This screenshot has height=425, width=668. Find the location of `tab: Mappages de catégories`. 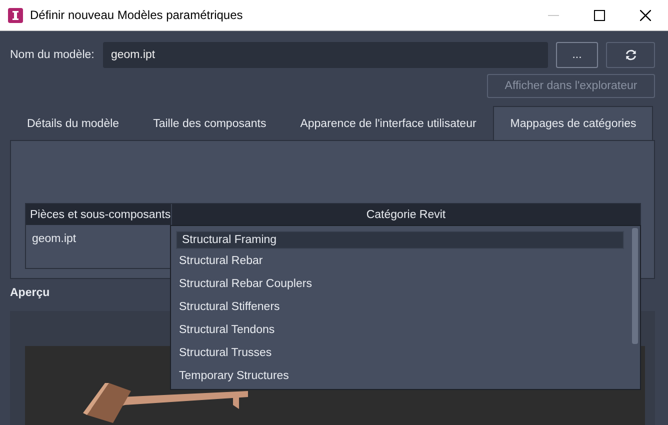

tab: Mappages de catégories is located at coordinates (573, 123).